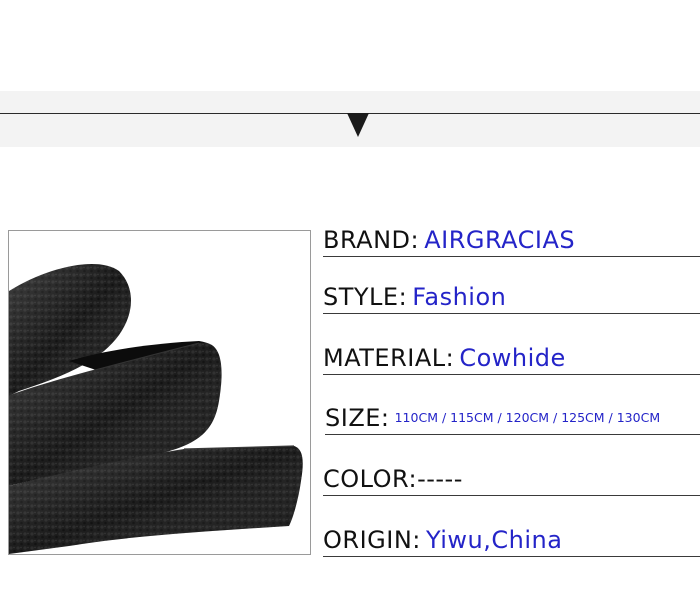 The width and height of the screenshot is (700, 601). I want to click on origin-value: Yiwu,China, so click(494, 540).